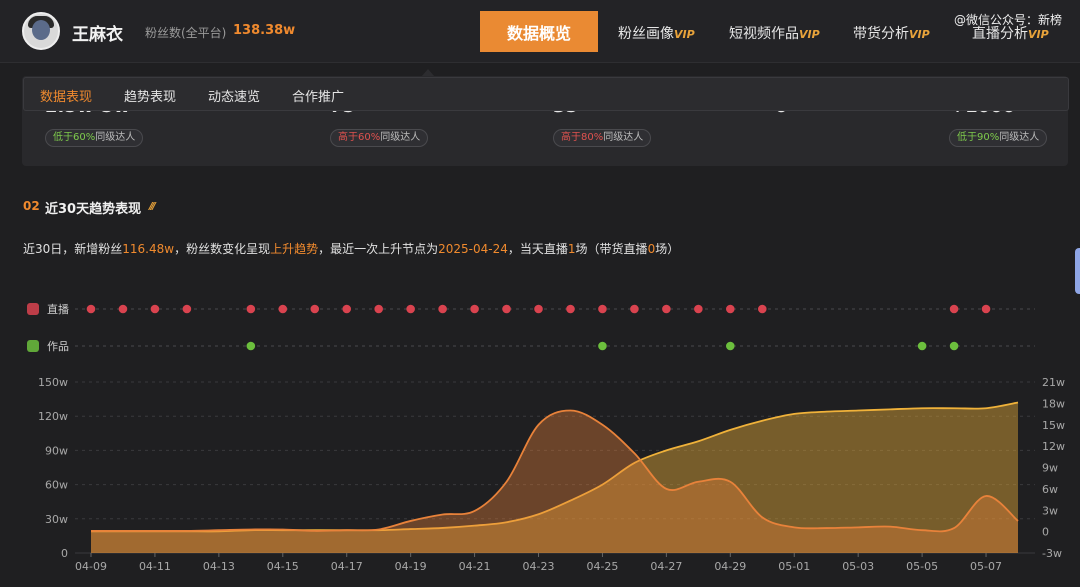 Image resolution: width=1080 pixels, height=587 pixels. What do you see at coordinates (58, 346) in the screenshot?
I see `event-row-label: 作品` at bounding box center [58, 346].